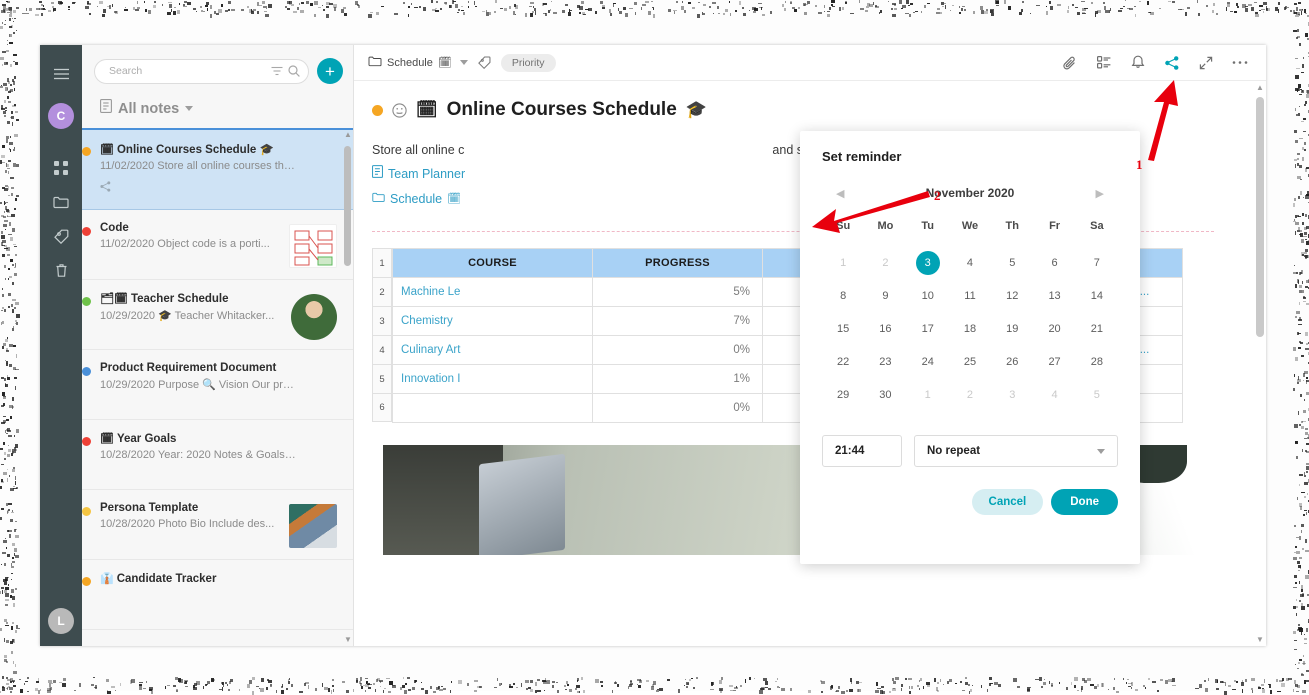 This screenshot has height=695, width=1309. Describe the element at coordinates (840, 193) in the screenshot. I see `chevron-left-icon: ◀` at that location.